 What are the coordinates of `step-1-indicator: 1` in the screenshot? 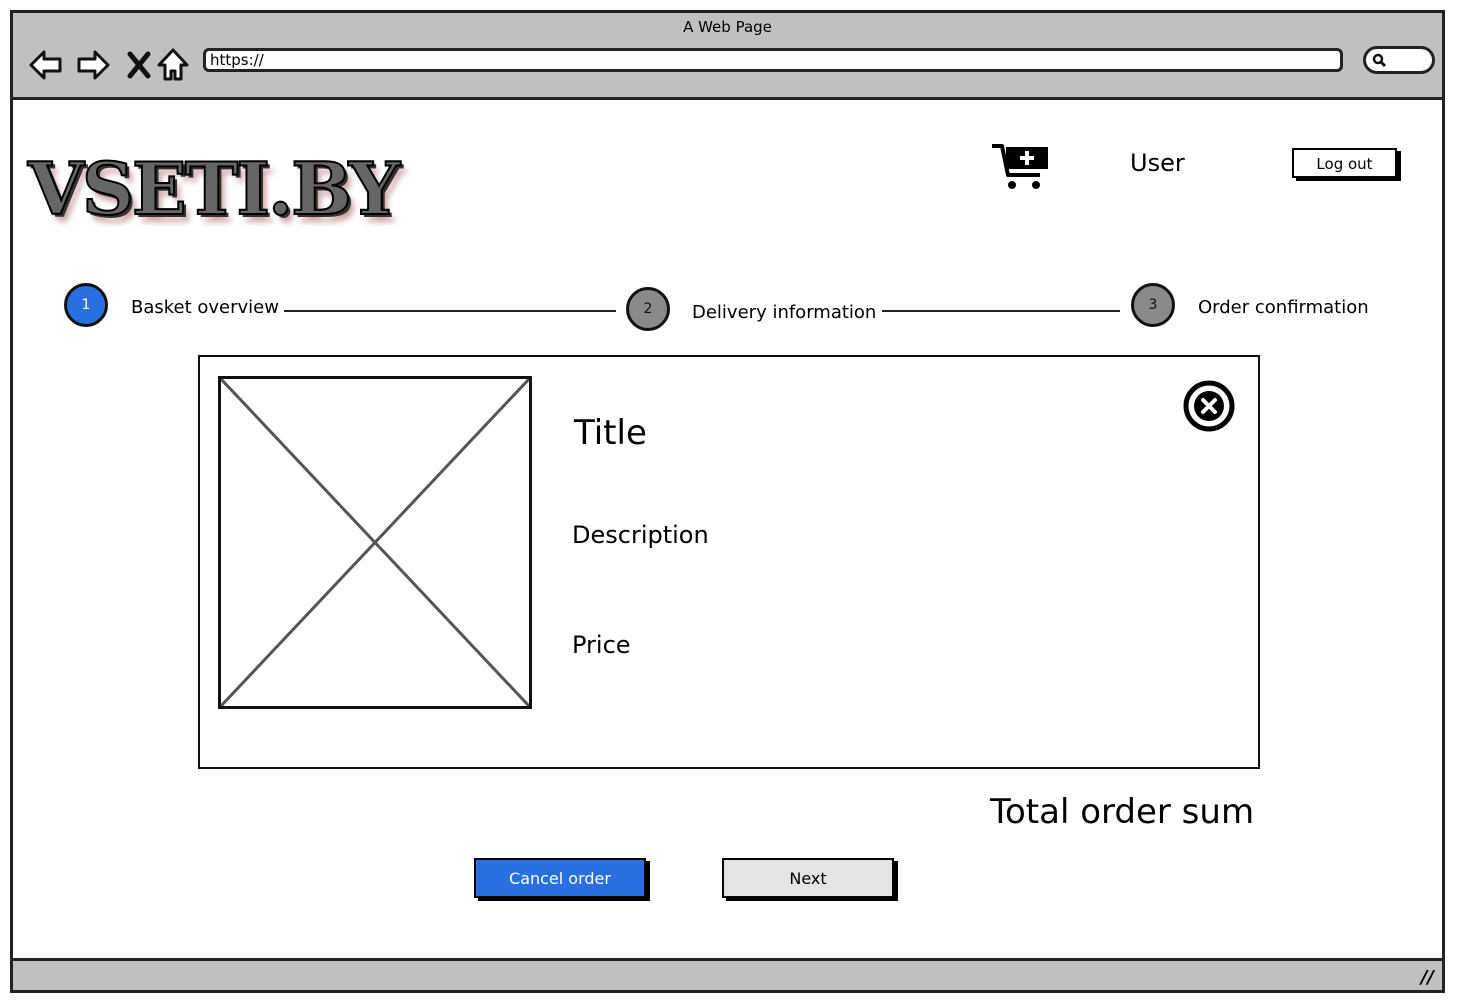 It's located at (86, 305).